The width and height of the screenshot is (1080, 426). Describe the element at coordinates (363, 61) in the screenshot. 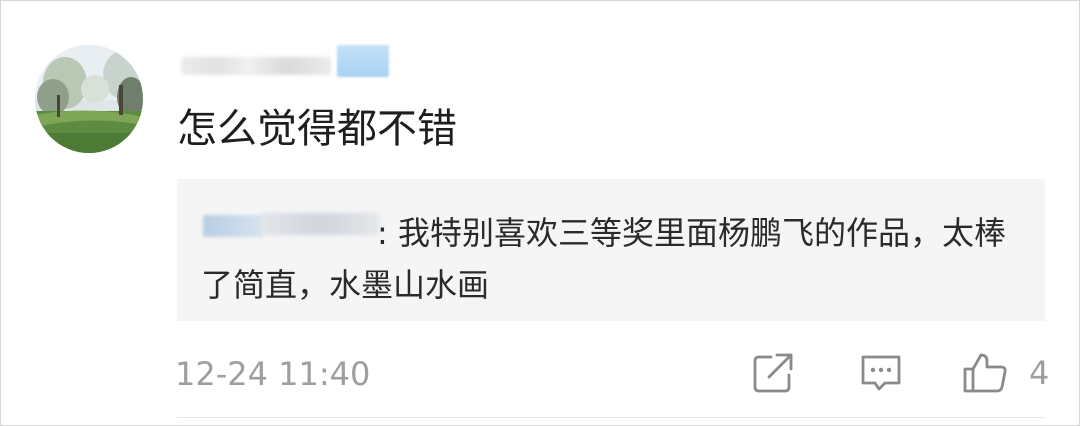

I see `username-badge-blur` at that location.